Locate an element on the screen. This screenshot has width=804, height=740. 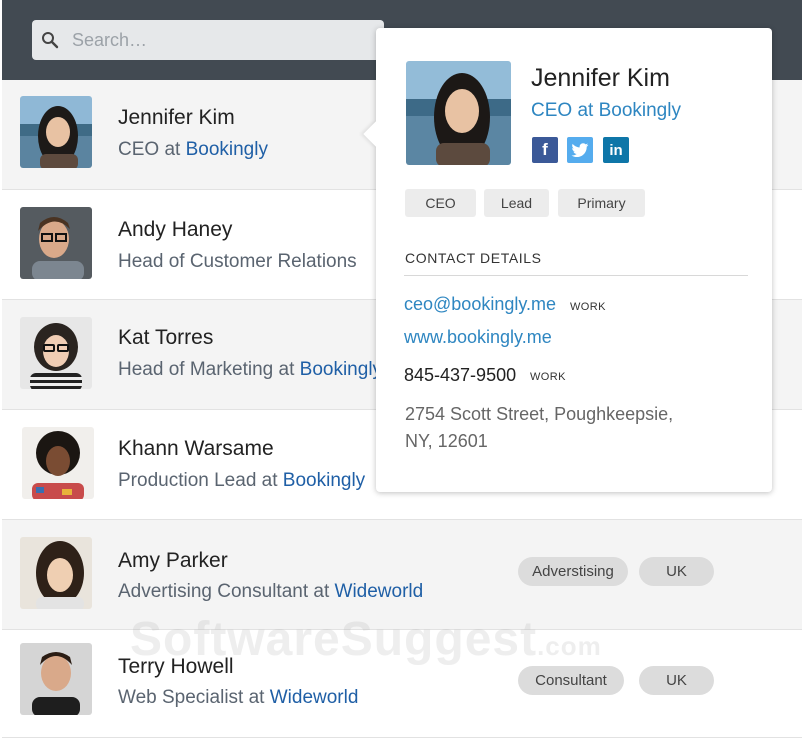
contact-title: Web Specialist at Wideworld is located at coordinates (238, 697).